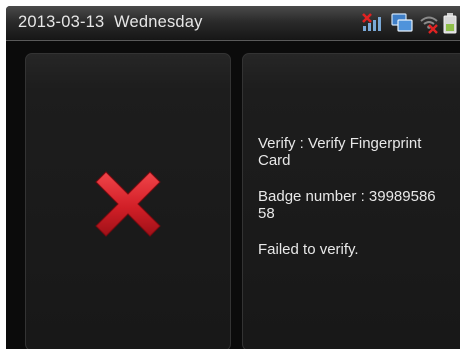 This screenshot has height=349, width=460. I want to click on wifi-off-icon, so click(429, 25).